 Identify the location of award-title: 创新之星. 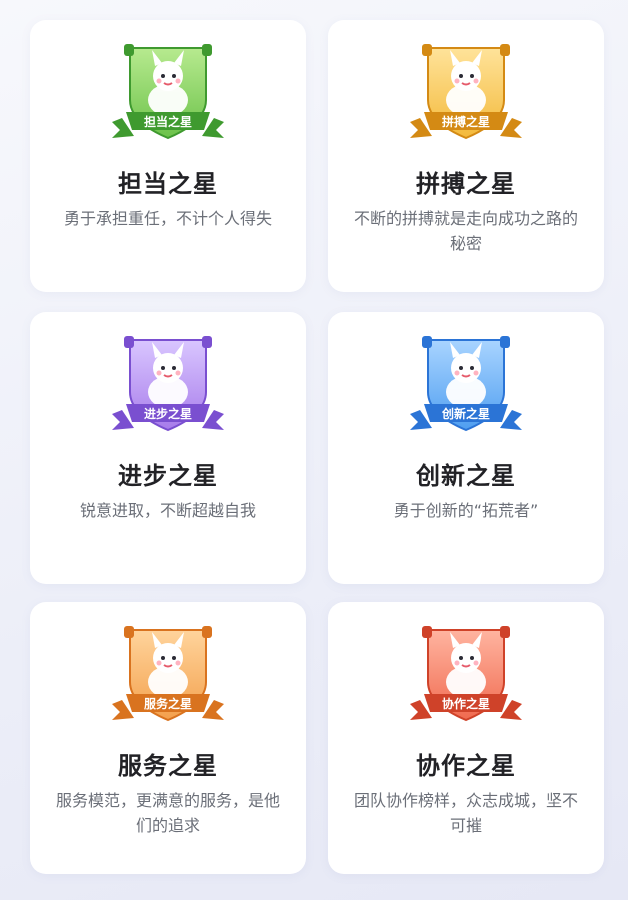
(466, 476).